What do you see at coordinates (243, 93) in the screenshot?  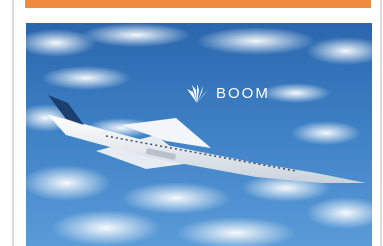 I see `brand-name: BOOM` at bounding box center [243, 93].